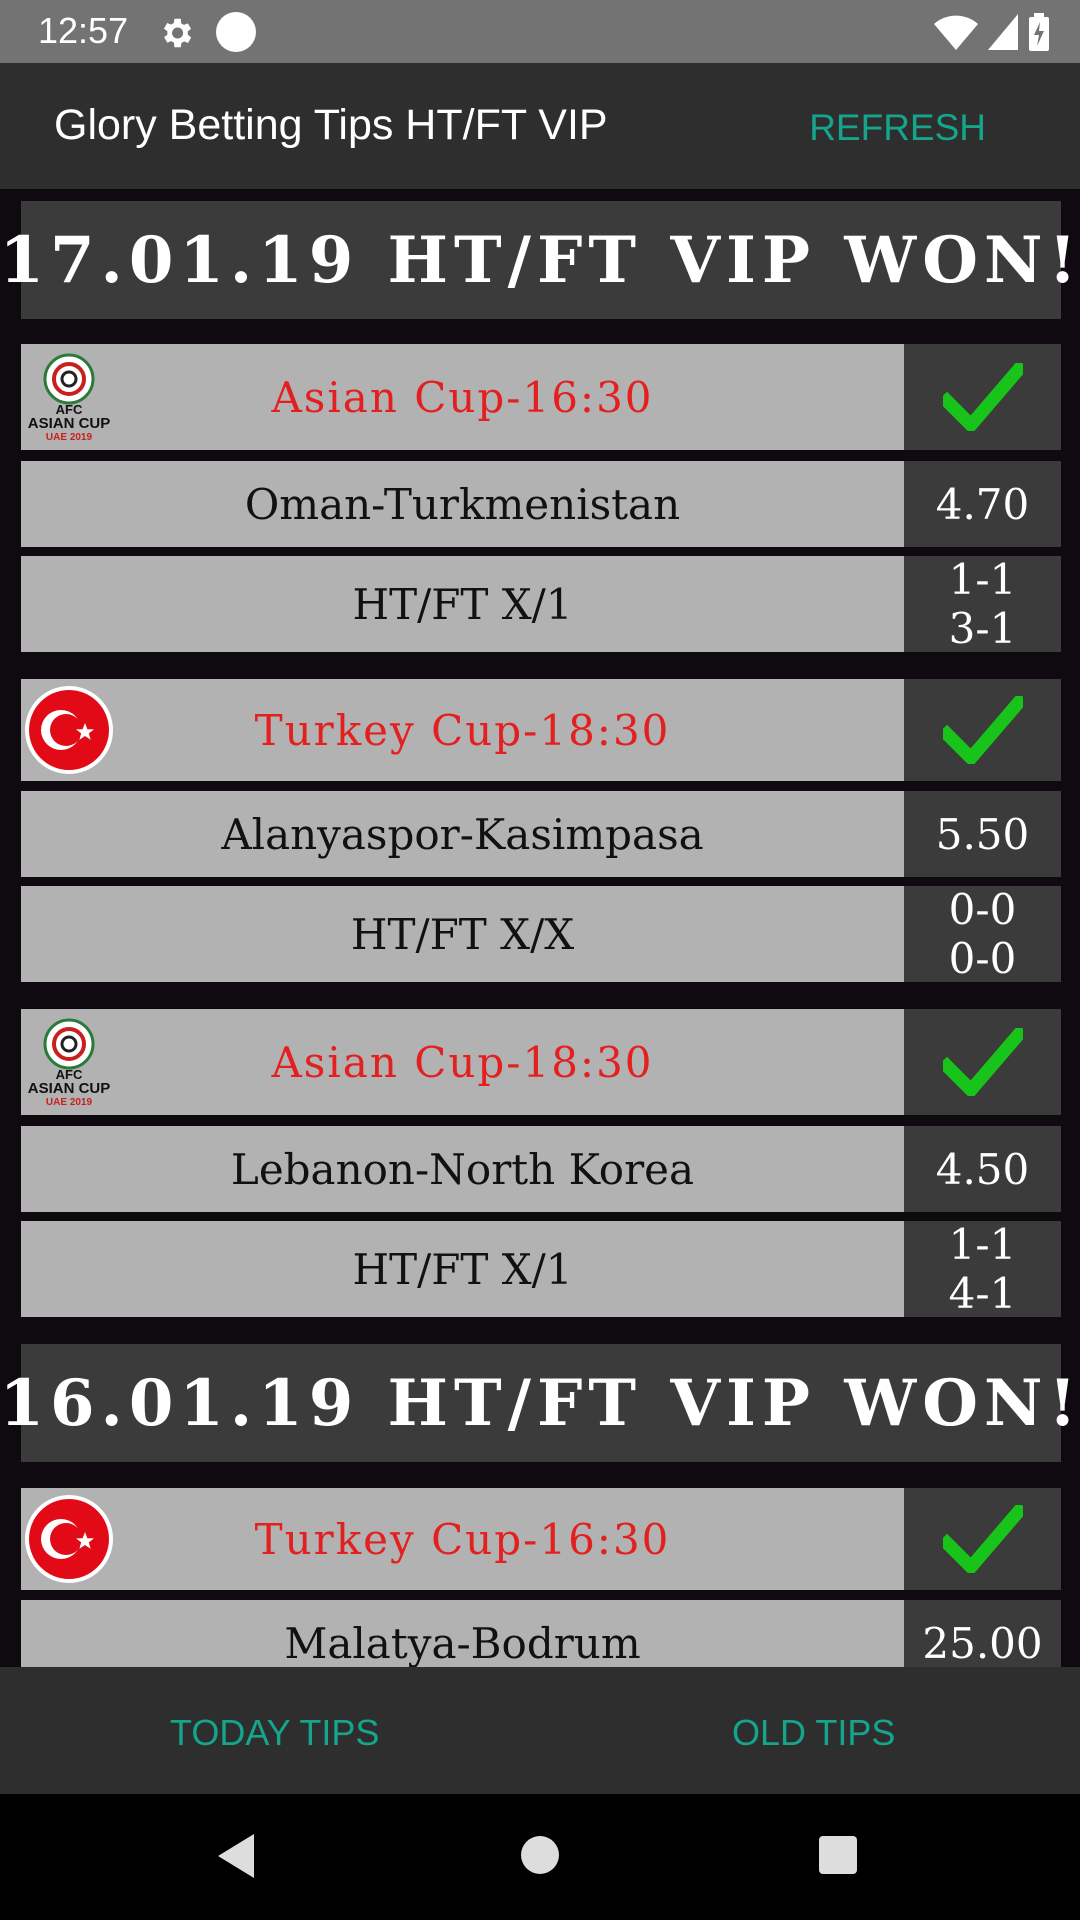 This screenshot has height=1920, width=1080. I want to click on app-bar: Glory Betting Tips HT/FT VIP REFRESH, so click(540, 126).